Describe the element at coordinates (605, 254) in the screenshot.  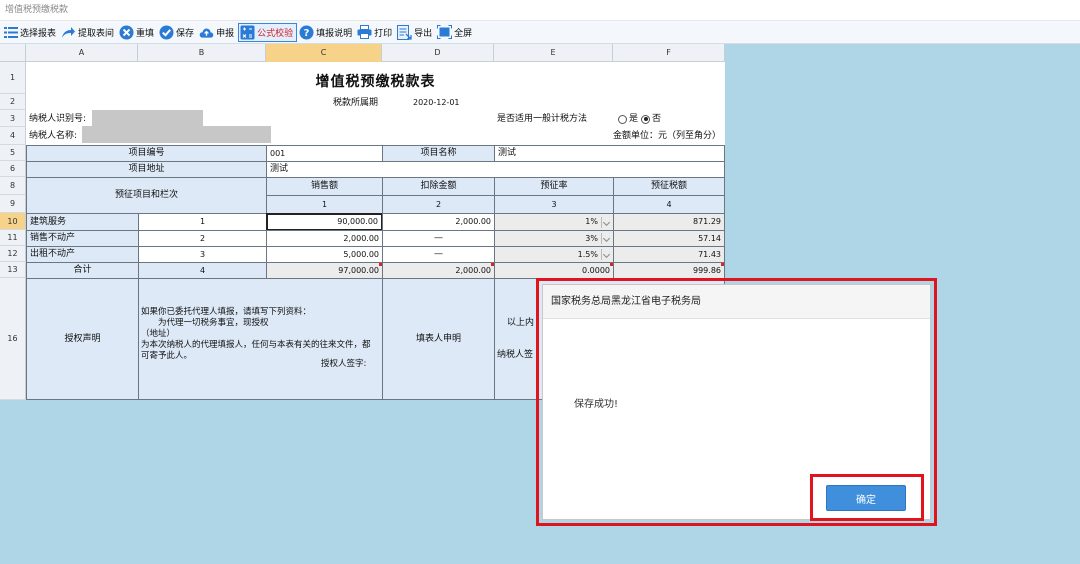
I see `chevron-down-icon` at that location.